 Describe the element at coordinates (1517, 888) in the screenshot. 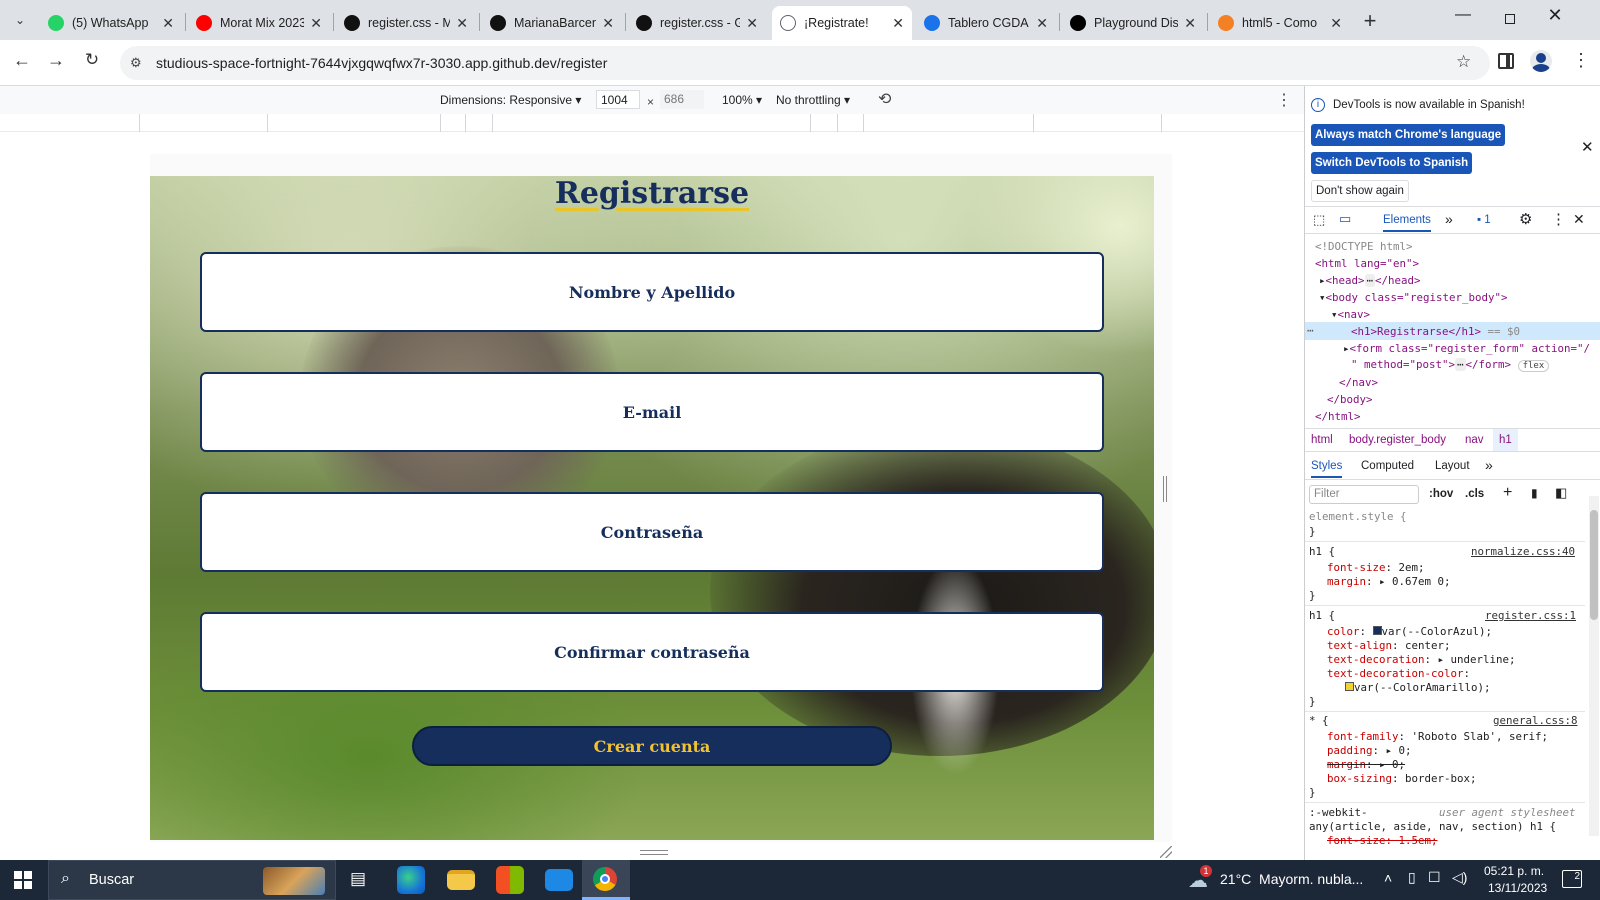

I see `clock-date: 13/11/2023` at that location.